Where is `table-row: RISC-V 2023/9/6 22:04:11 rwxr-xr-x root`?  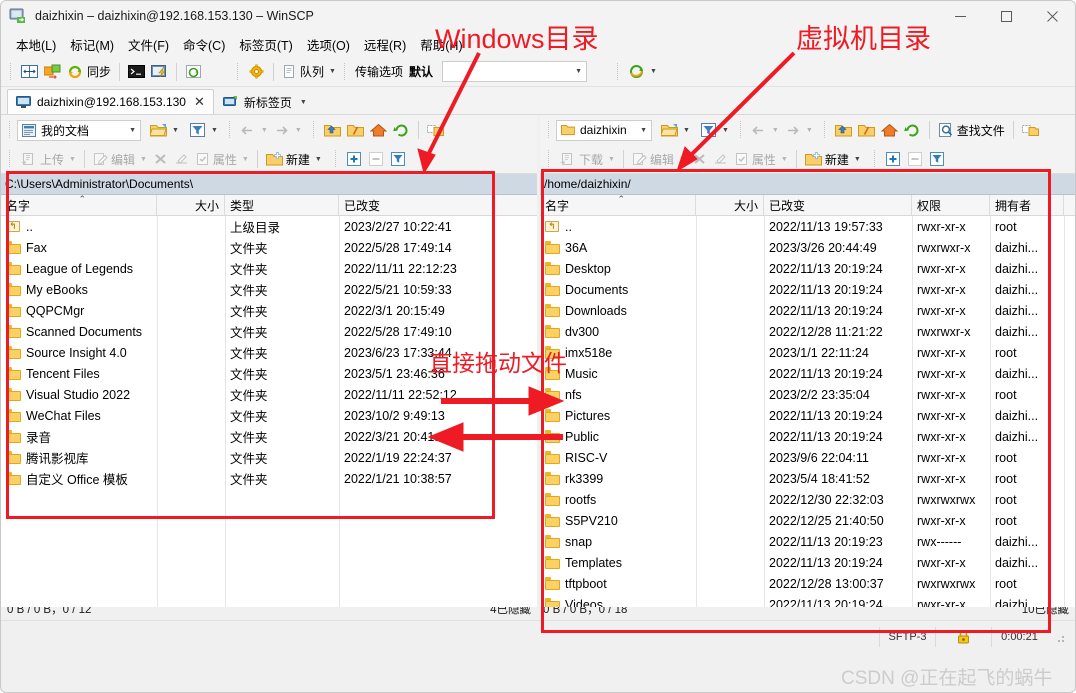
table-row: RISC-V 2023/9/6 22:04:11 rwxr-xr-x root is located at coordinates (807, 457).